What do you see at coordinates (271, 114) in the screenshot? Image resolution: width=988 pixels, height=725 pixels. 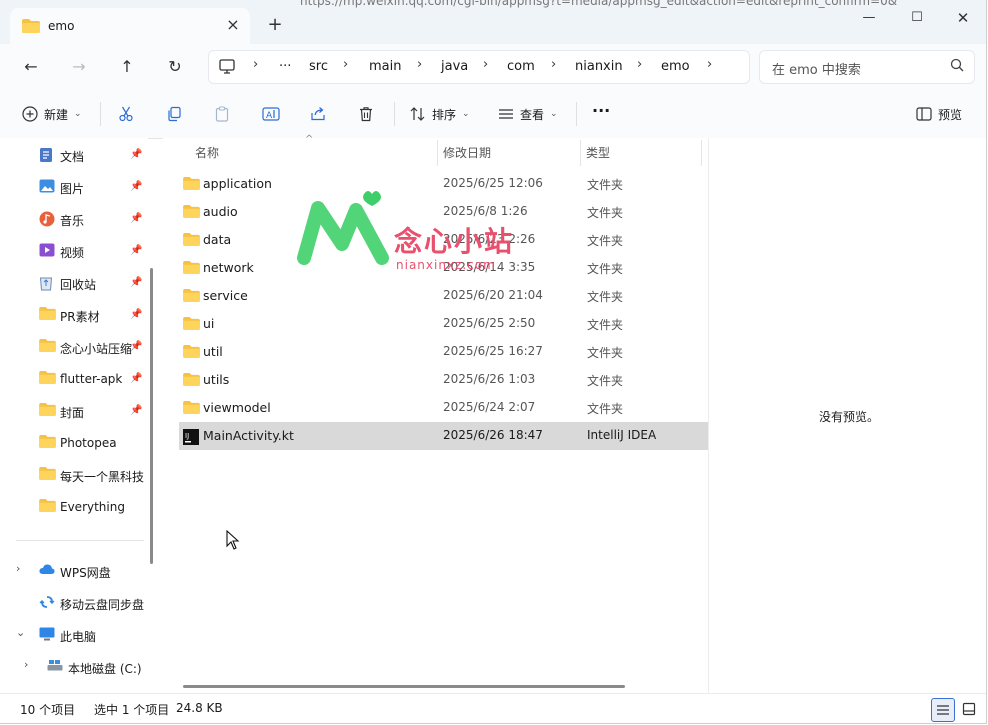 I see `rename-button: A` at bounding box center [271, 114].